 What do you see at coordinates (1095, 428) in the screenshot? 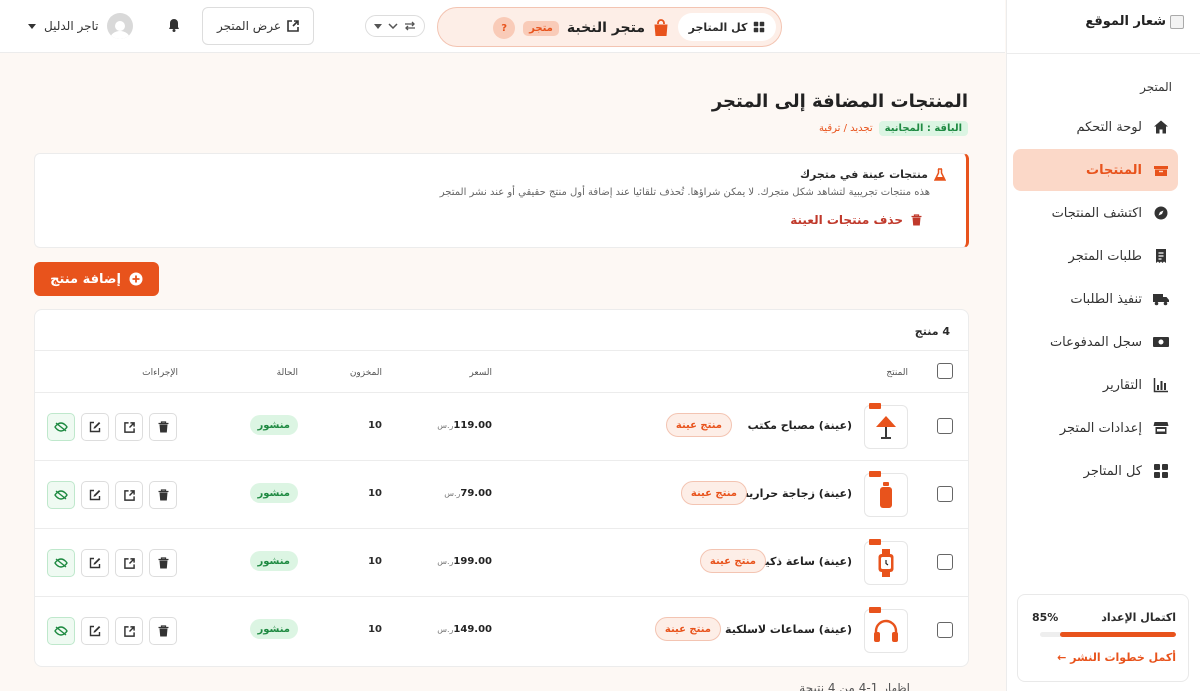
I see `sidebar-item-settings: إعدادات المتجر` at bounding box center [1095, 428].